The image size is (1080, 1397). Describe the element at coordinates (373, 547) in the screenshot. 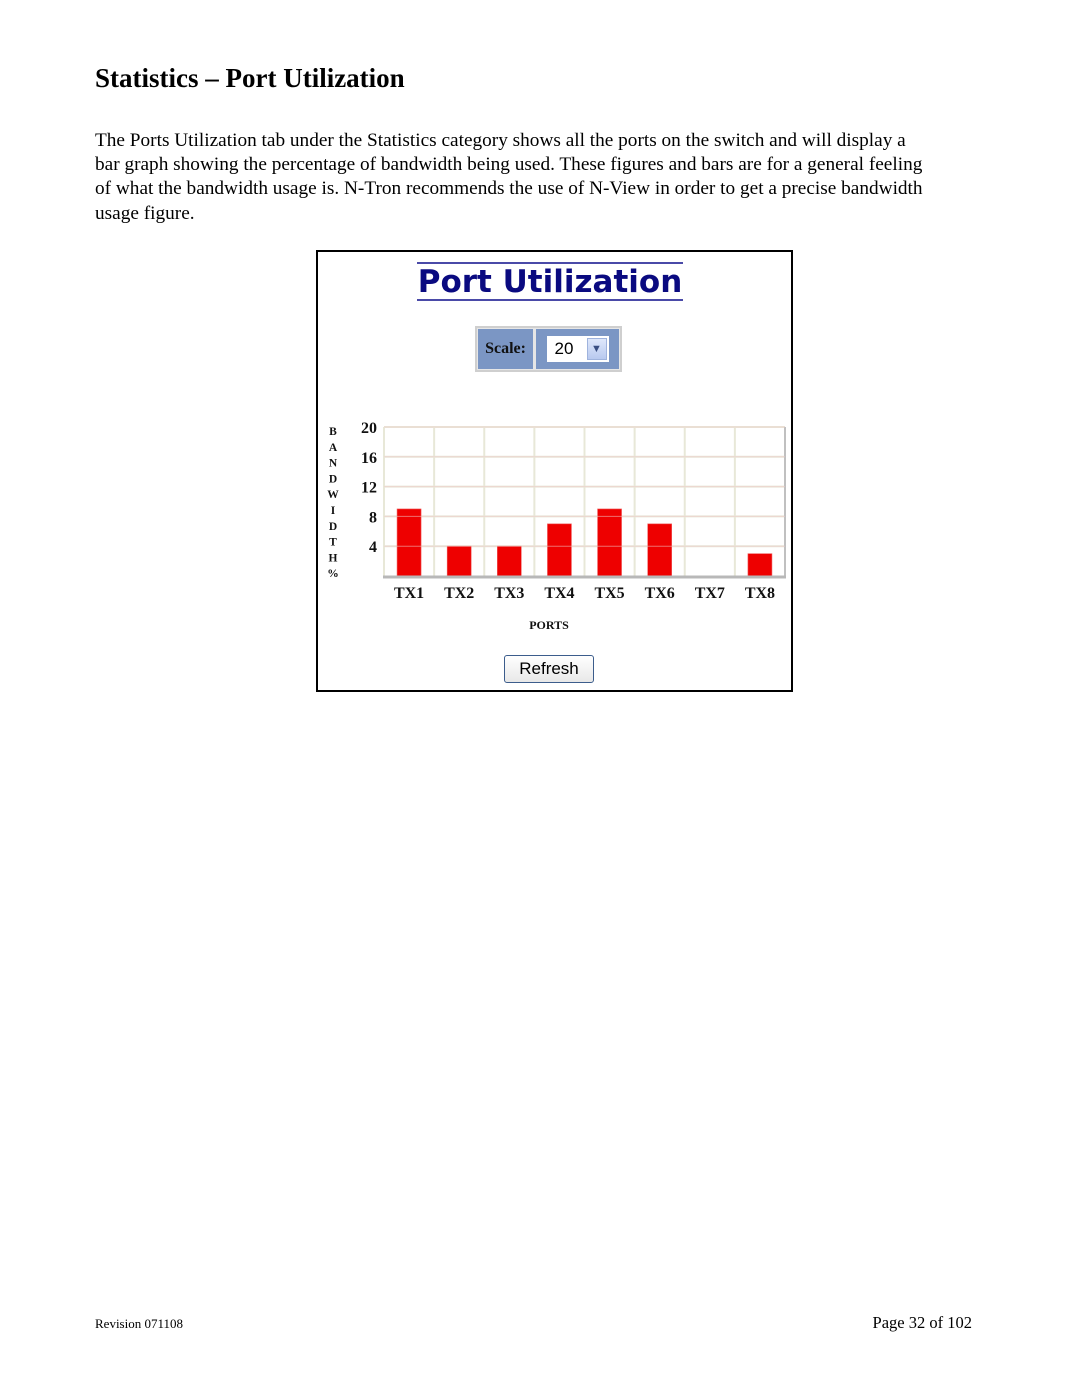

I see `y-tick-label: 4` at that location.